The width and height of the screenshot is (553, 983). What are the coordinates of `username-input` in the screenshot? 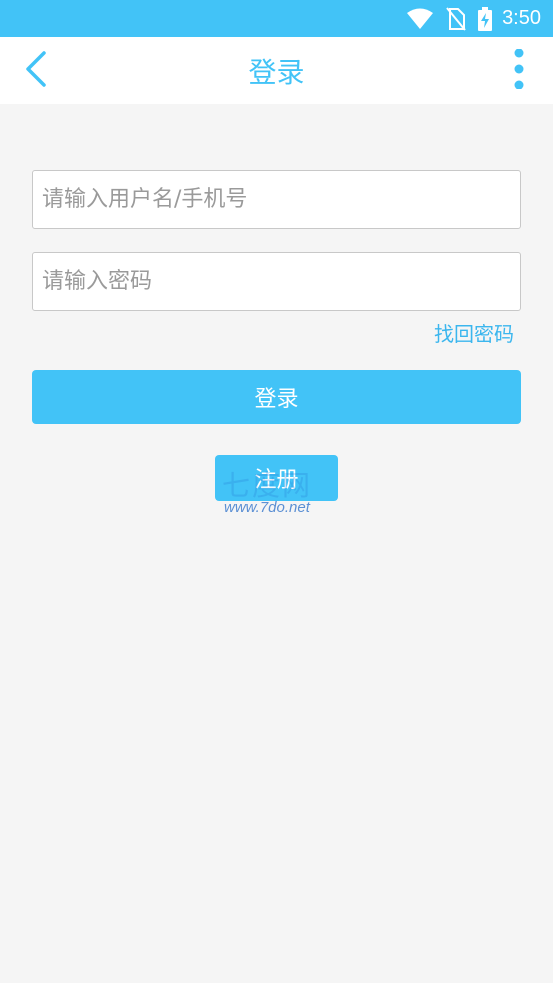 It's located at (276, 199).